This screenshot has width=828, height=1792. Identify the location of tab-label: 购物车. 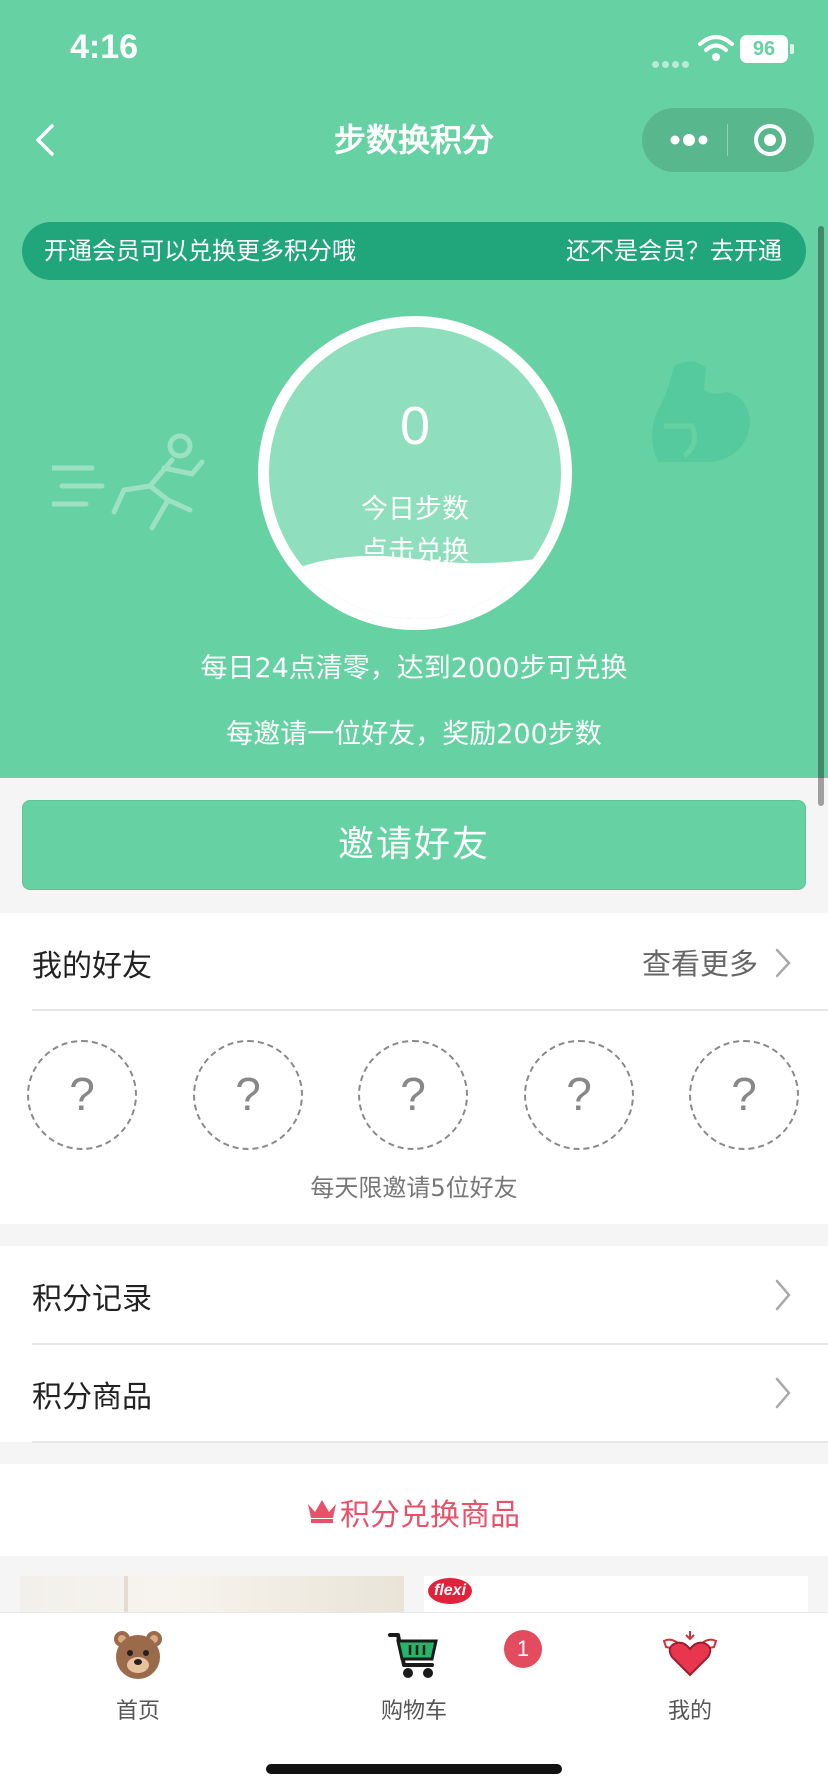
(413, 1711).